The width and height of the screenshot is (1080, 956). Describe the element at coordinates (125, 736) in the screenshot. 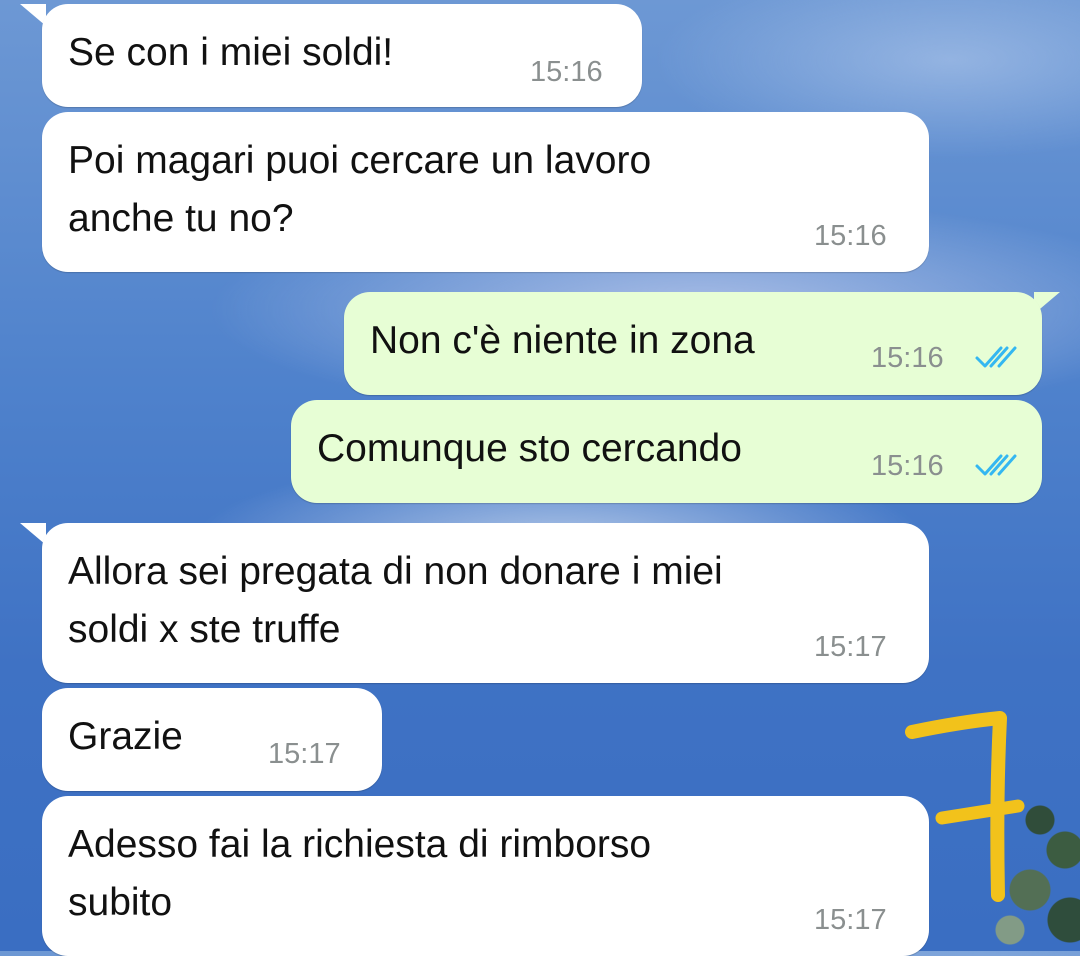

I see `message-text: Grazie` at that location.